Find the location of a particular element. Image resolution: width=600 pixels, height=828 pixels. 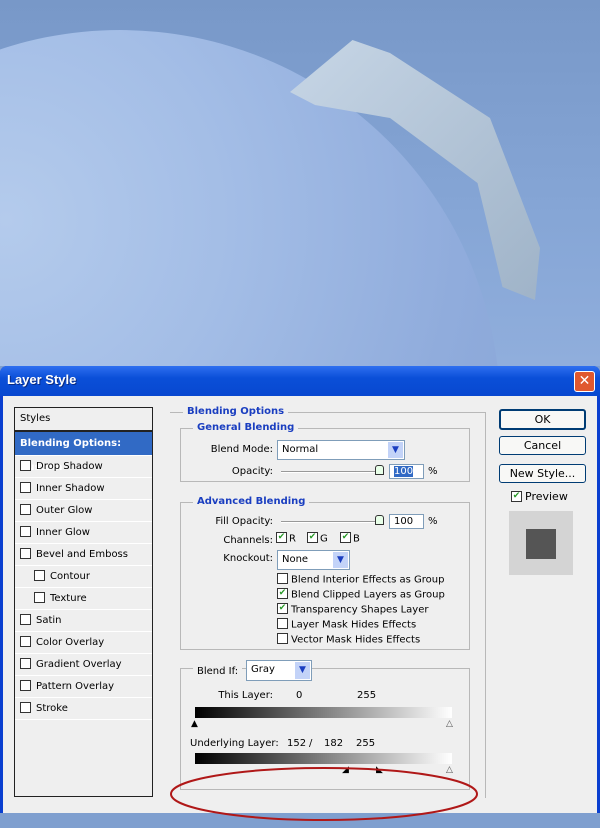

style-item-label: Outer Glow is located at coordinates (64, 510).